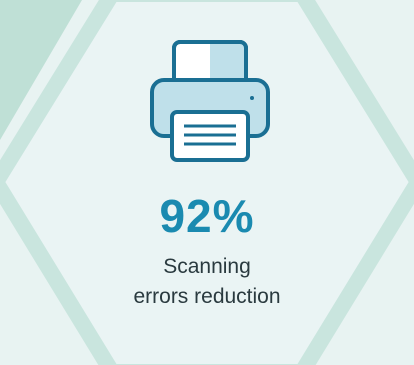 The image size is (414, 365). What do you see at coordinates (210, 101) in the screenshot?
I see `printer-icon` at bounding box center [210, 101].